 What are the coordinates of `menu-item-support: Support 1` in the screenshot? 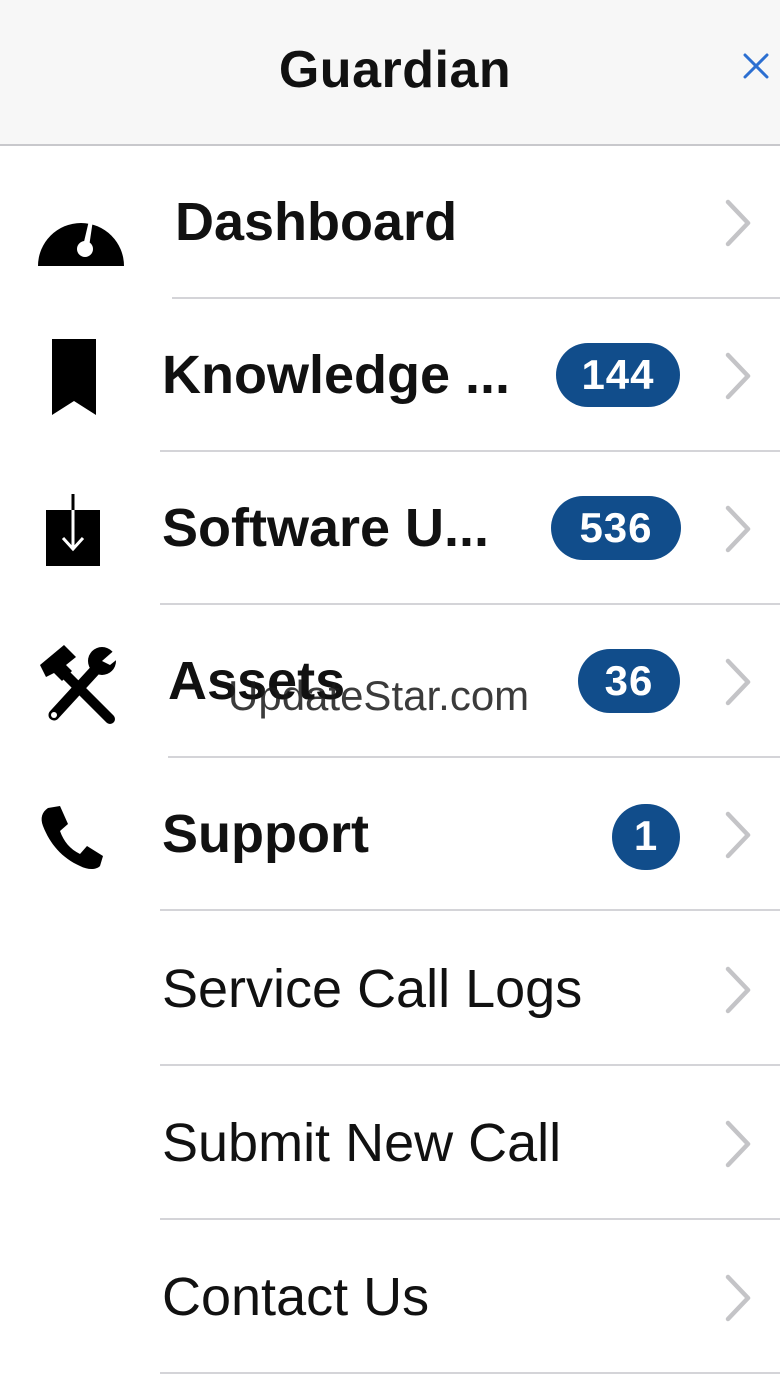 It's located at (390, 834).